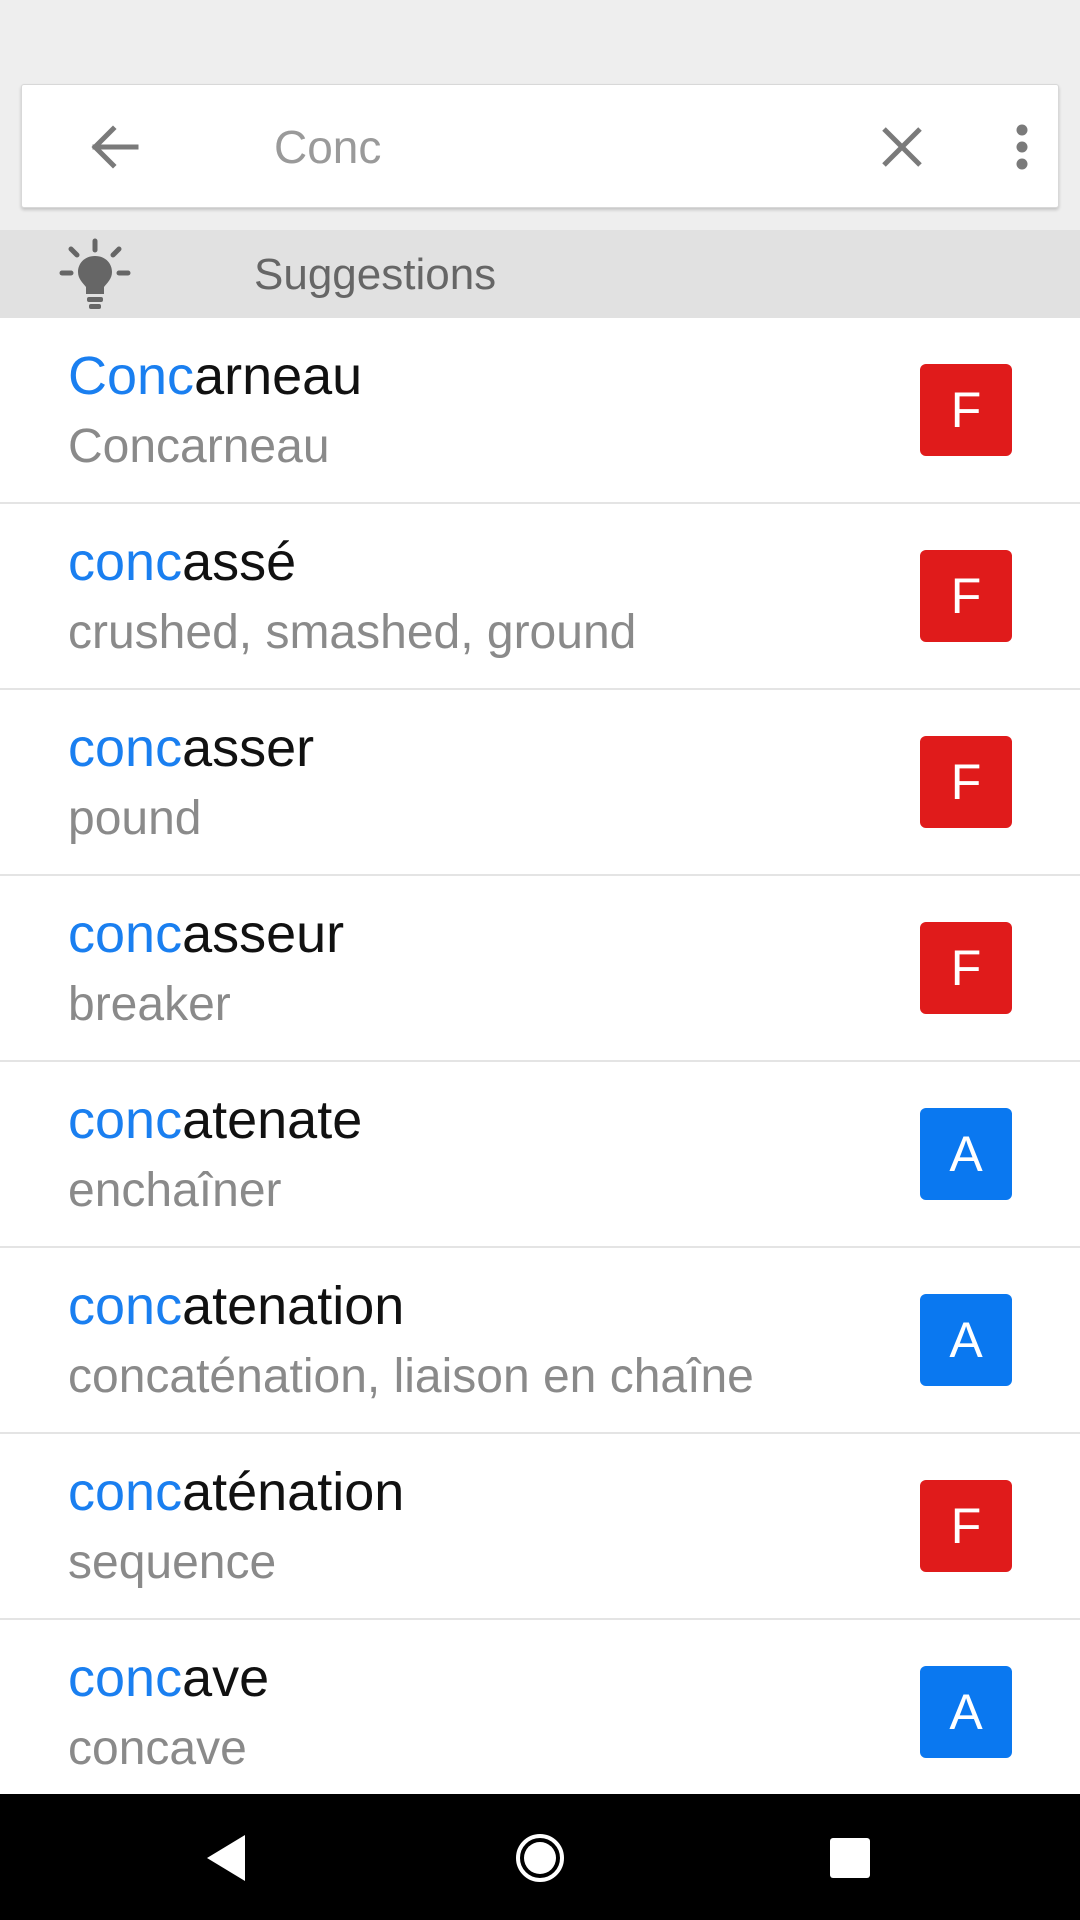 The image size is (1080, 1920). What do you see at coordinates (157, 1748) in the screenshot?
I see `result-translation: concave` at bounding box center [157, 1748].